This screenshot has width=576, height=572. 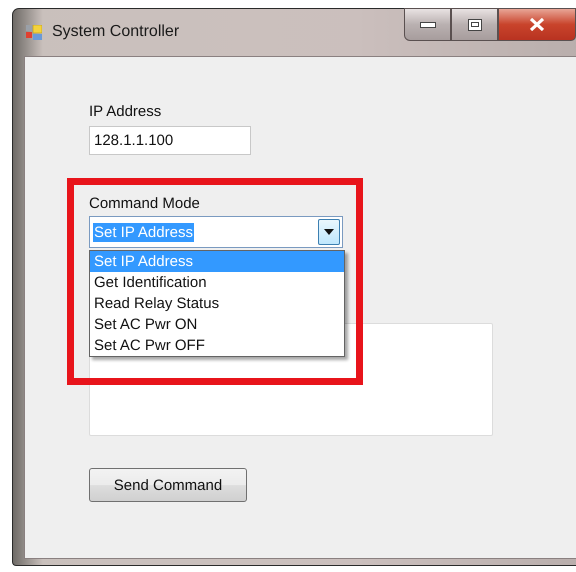 I want to click on dropdown-option: Read Relay Status, so click(x=217, y=303).